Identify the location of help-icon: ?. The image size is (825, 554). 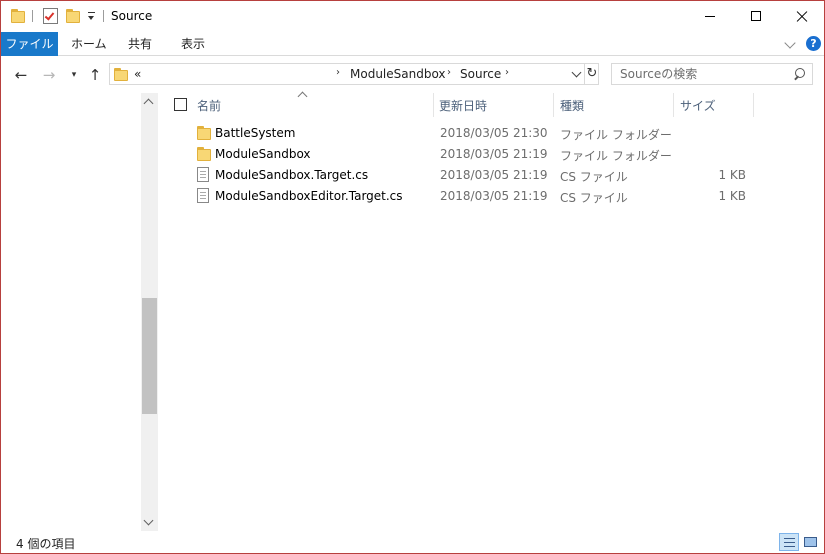
(813, 43).